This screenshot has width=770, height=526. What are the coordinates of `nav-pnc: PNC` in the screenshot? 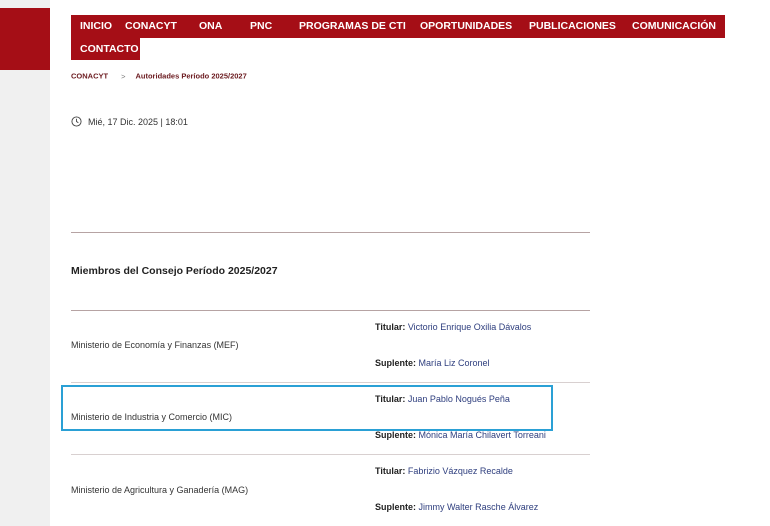 It's located at (261, 26).